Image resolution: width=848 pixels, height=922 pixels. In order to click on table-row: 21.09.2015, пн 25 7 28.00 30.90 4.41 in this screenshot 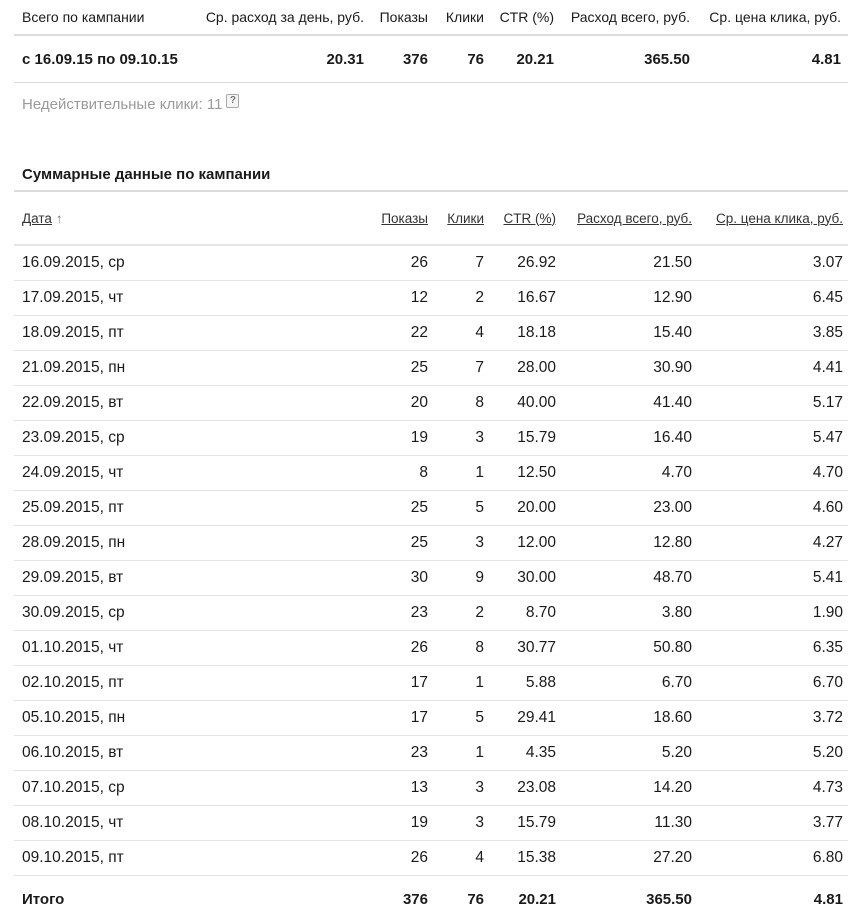, I will do `click(431, 368)`.